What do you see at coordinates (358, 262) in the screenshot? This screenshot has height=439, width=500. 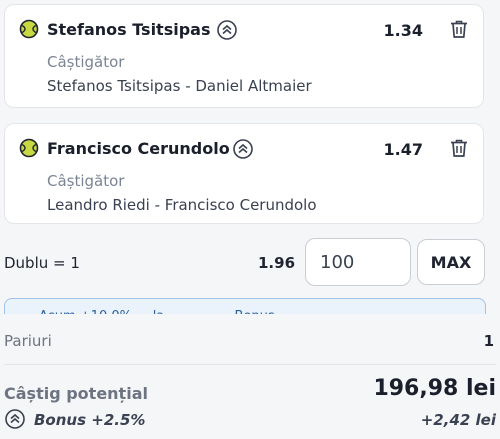 I see `stake-input` at bounding box center [358, 262].